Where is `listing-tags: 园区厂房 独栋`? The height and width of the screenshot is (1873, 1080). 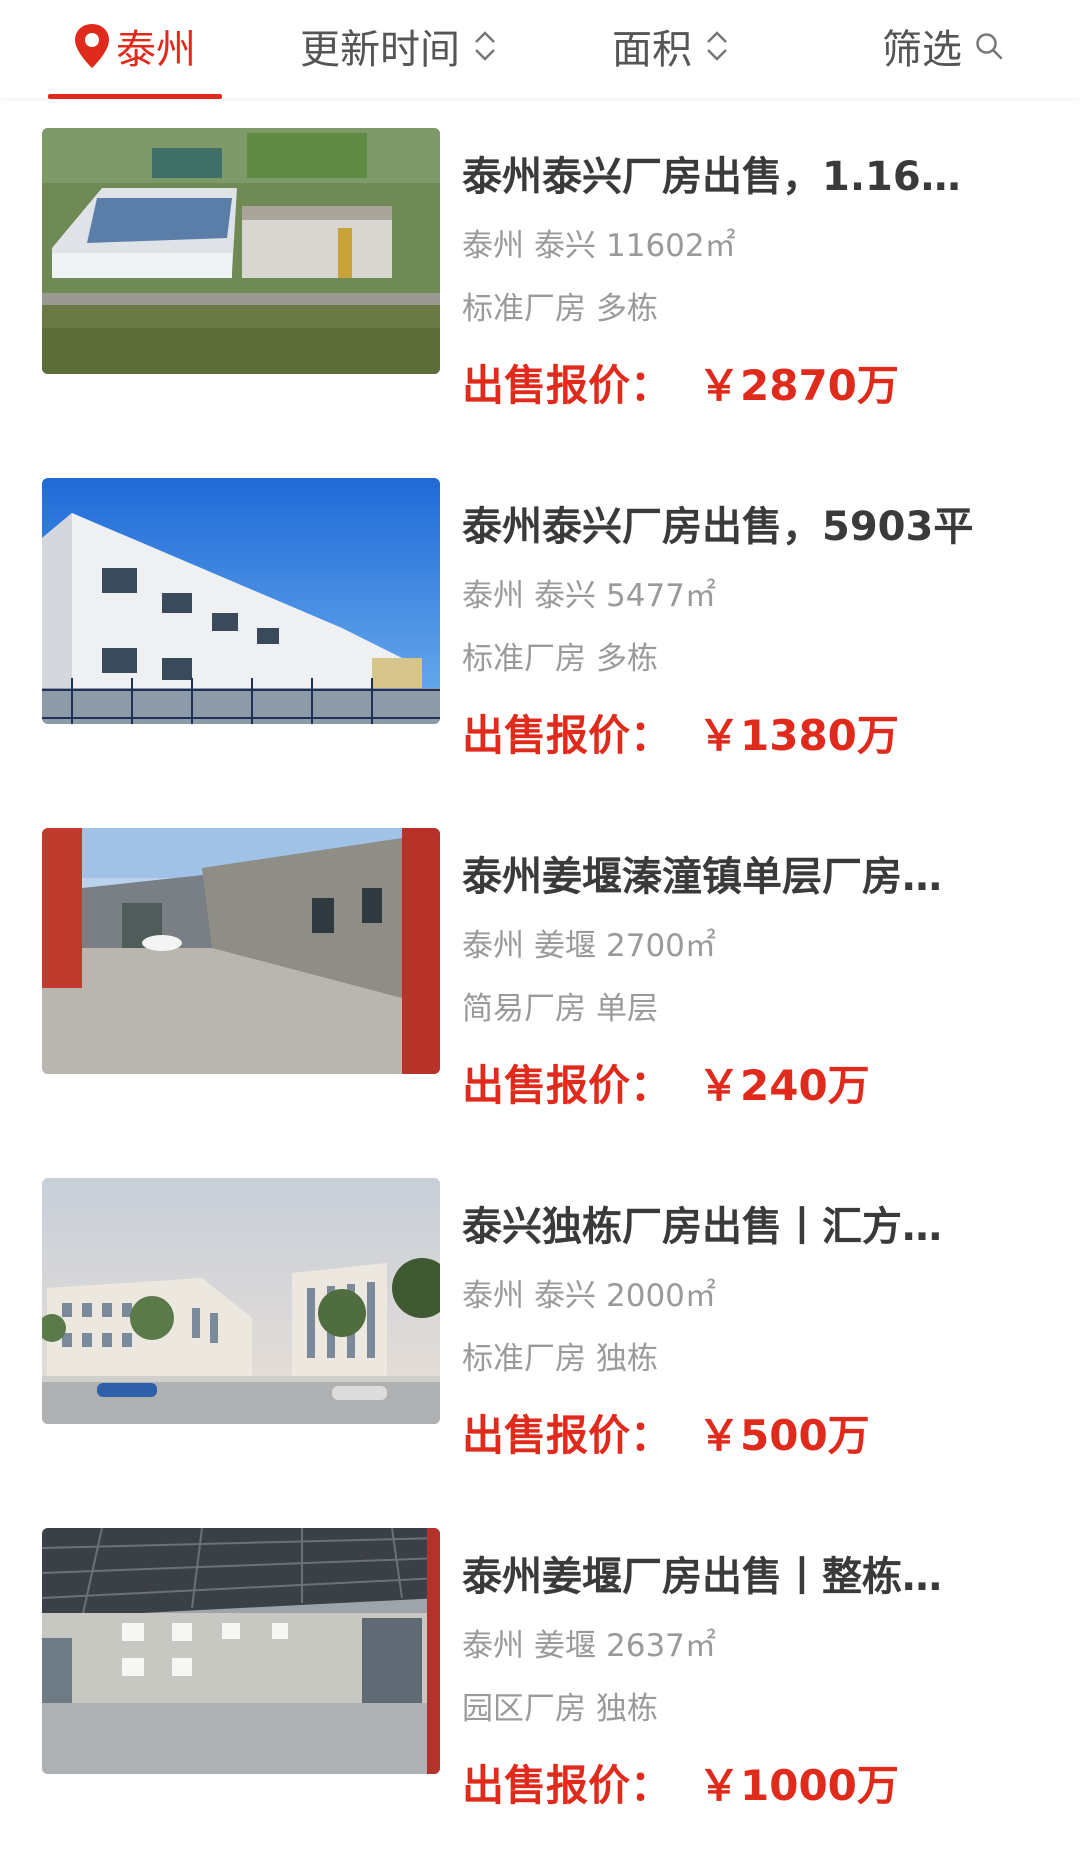
listing-tags: 园区厂房 独栋 is located at coordinates (560, 1709).